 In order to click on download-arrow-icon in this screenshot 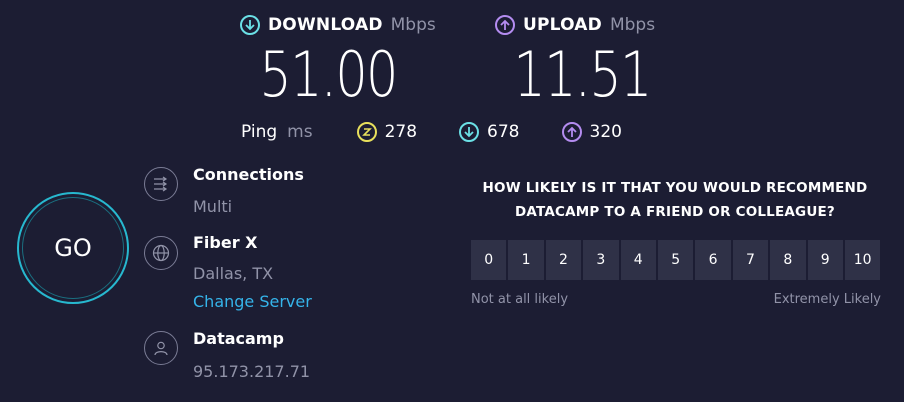, I will do `click(250, 25)`.